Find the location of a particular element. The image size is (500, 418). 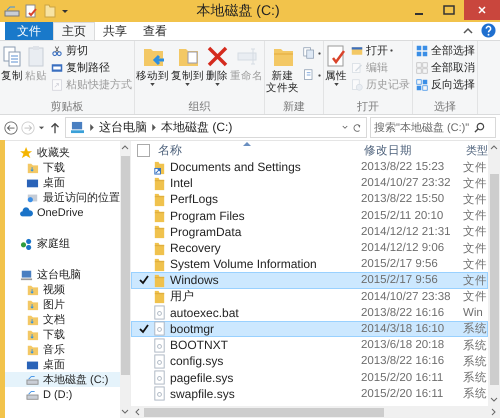

file-row: PerfLogs 2013/8/22 15:50 文件 is located at coordinates (309, 199).